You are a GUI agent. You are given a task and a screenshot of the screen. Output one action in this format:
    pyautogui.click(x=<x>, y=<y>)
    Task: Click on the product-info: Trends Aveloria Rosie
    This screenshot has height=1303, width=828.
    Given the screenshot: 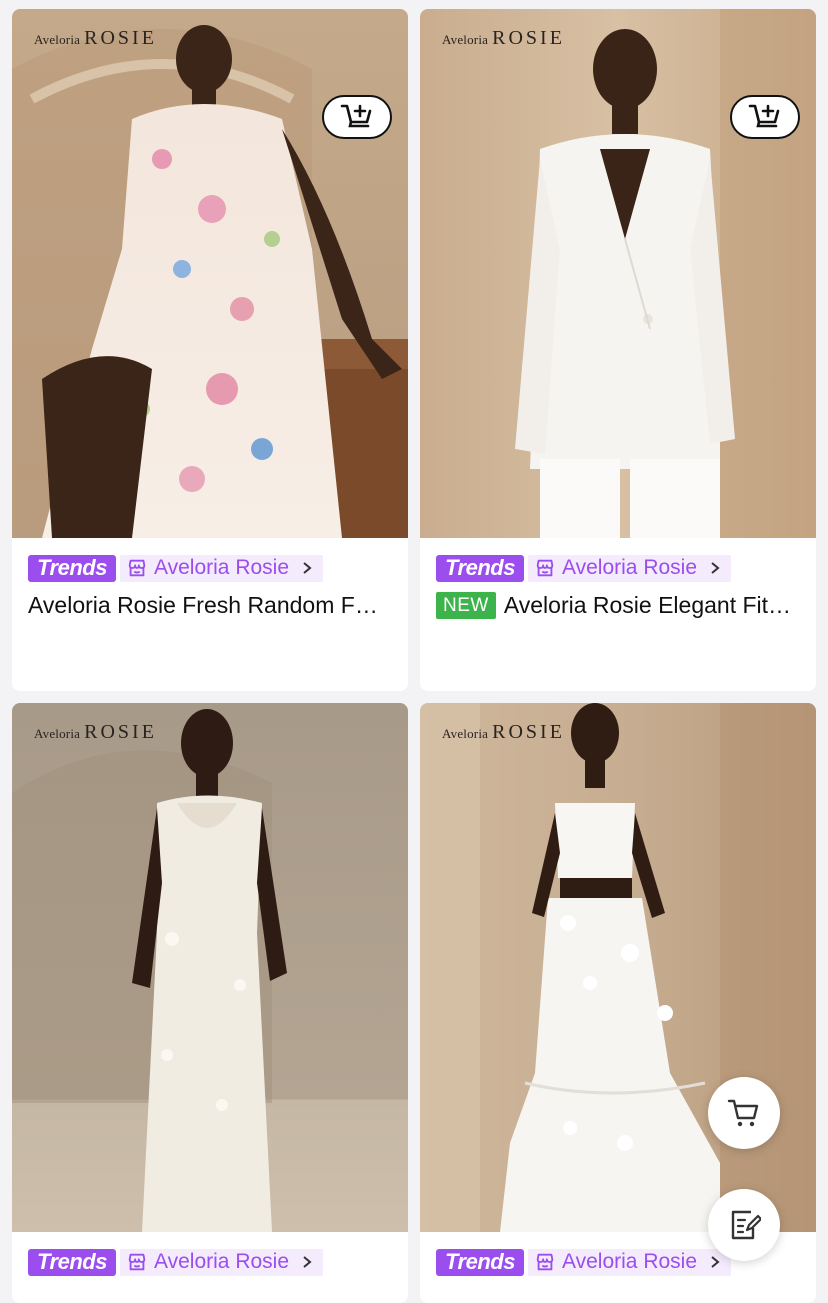 What is the action you would take?
    pyautogui.click(x=210, y=1254)
    